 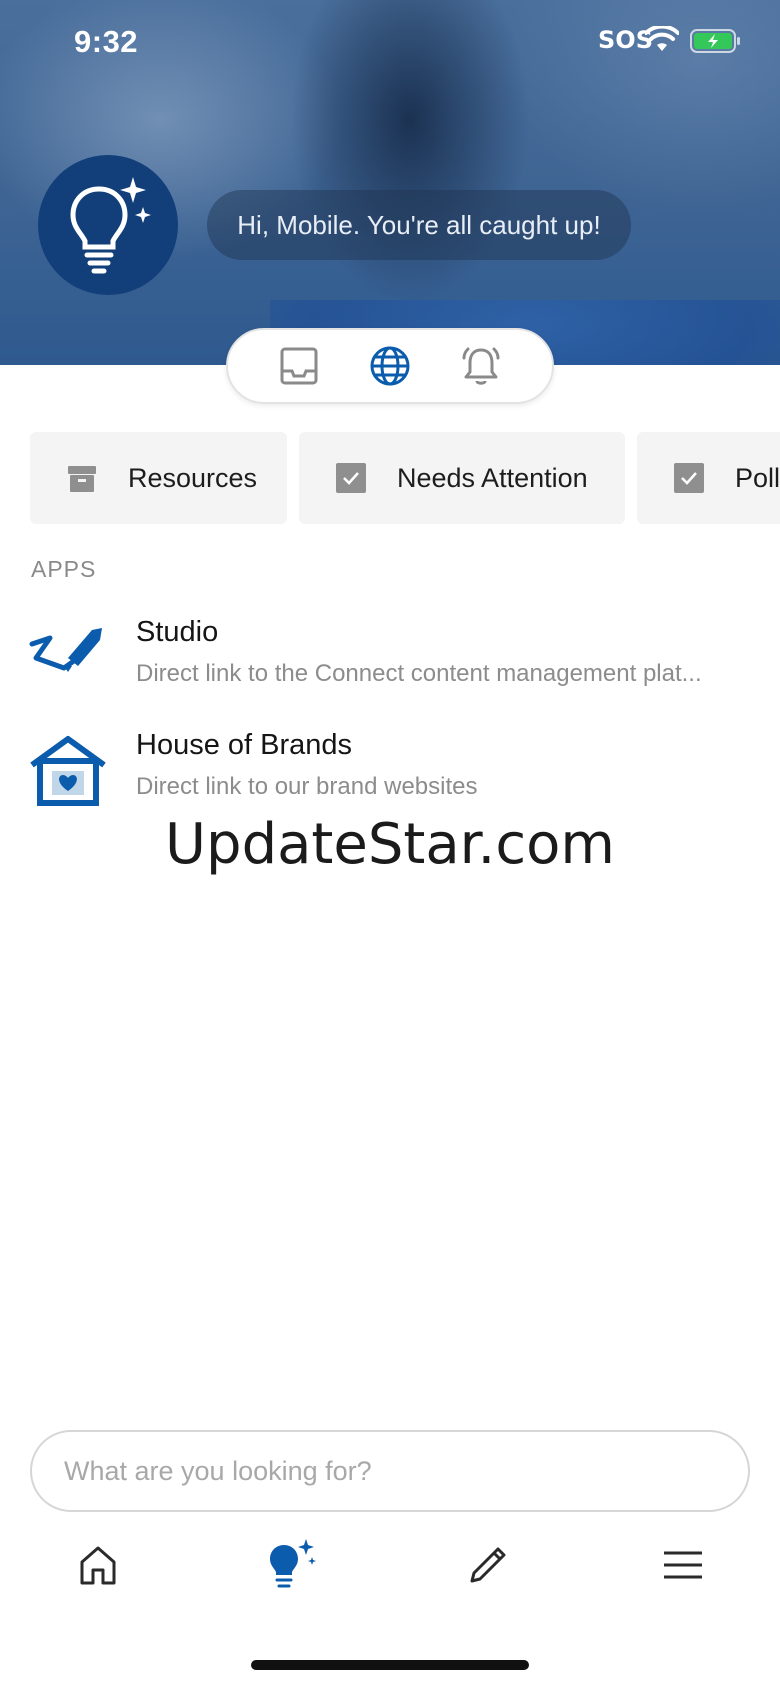 What do you see at coordinates (662, 38) in the screenshot?
I see `wifi-icon` at bounding box center [662, 38].